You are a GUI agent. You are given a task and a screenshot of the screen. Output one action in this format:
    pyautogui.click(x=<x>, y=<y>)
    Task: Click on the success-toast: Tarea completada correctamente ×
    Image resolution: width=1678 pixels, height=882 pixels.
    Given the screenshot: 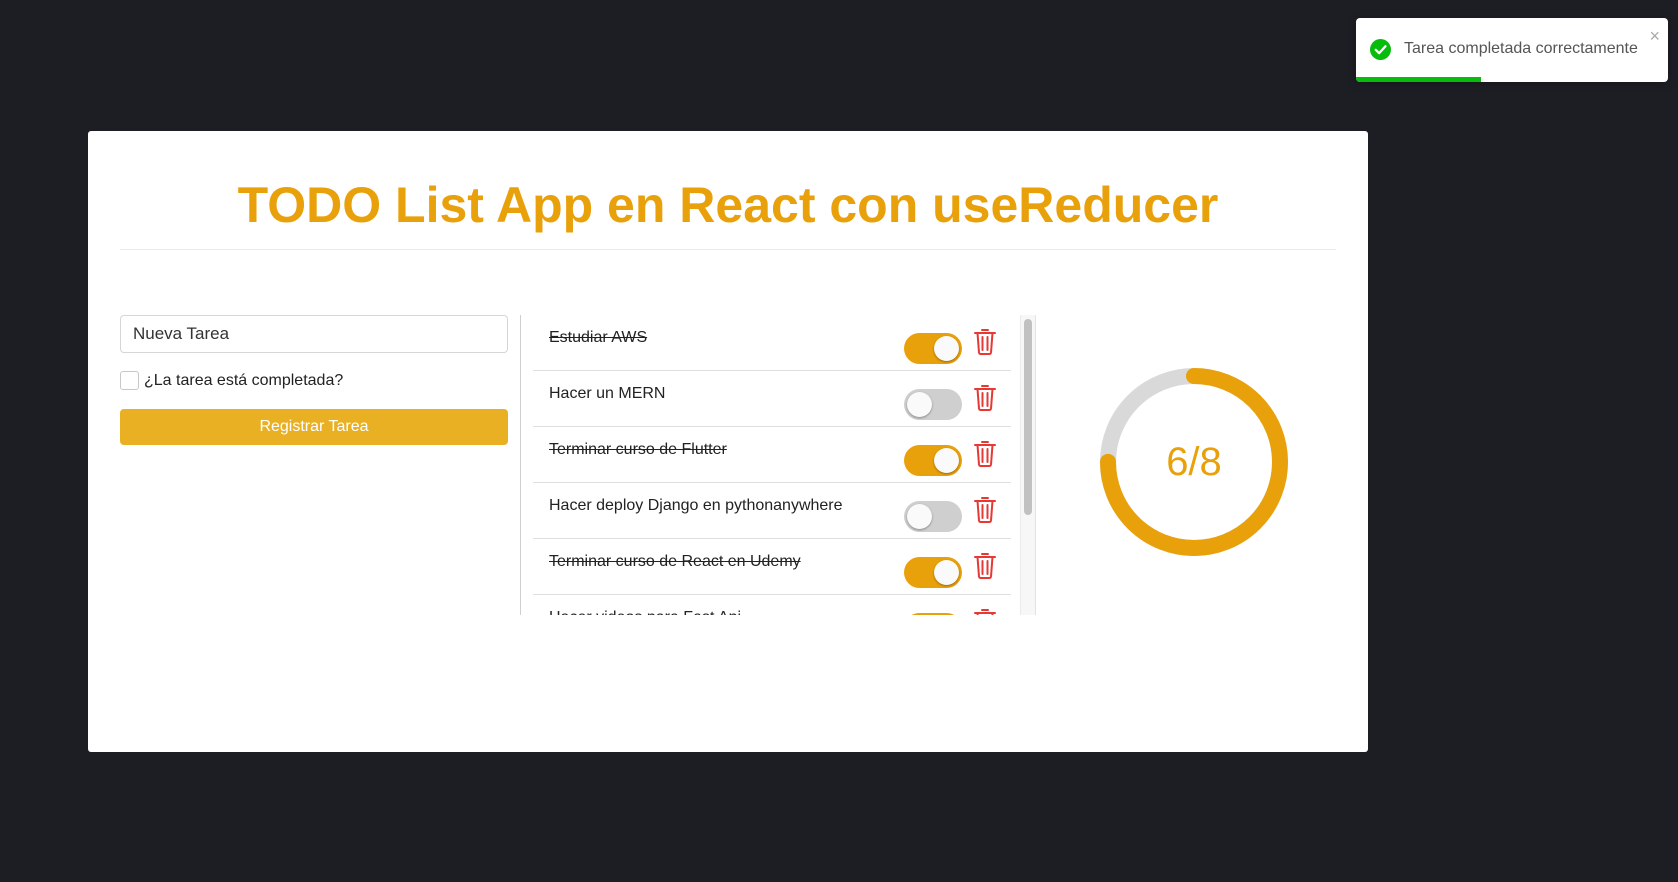 What is the action you would take?
    pyautogui.click(x=1512, y=50)
    